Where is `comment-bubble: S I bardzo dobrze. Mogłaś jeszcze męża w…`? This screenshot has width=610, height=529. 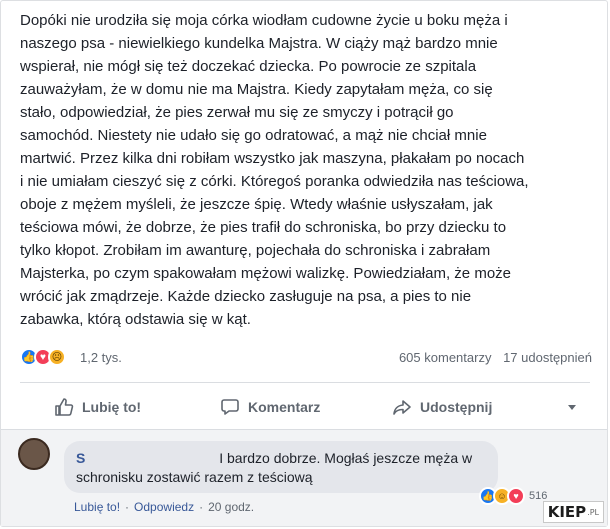 comment-bubble: S I bardzo dobrze. Mogłaś jeszcze męża w… is located at coordinates (281, 467).